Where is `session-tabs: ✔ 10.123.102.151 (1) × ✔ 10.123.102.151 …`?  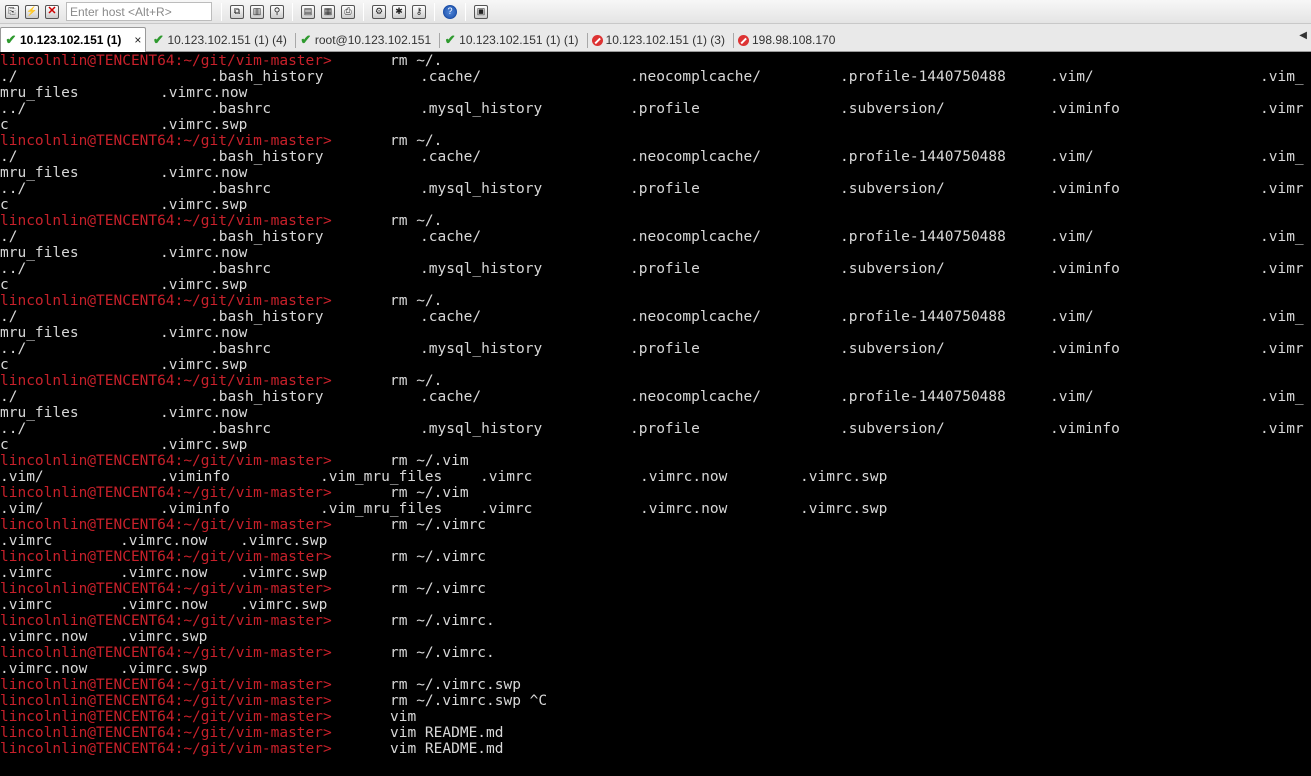 session-tabs: ✔ 10.123.102.151 (1) × ✔ 10.123.102.151 … is located at coordinates (655, 38).